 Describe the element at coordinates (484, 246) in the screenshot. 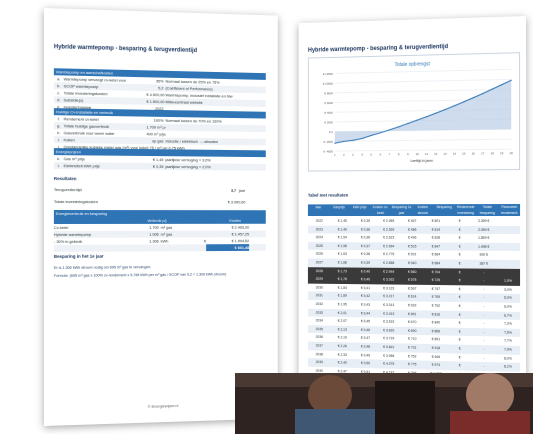

I see `table-cell: 1.498 €` at that location.